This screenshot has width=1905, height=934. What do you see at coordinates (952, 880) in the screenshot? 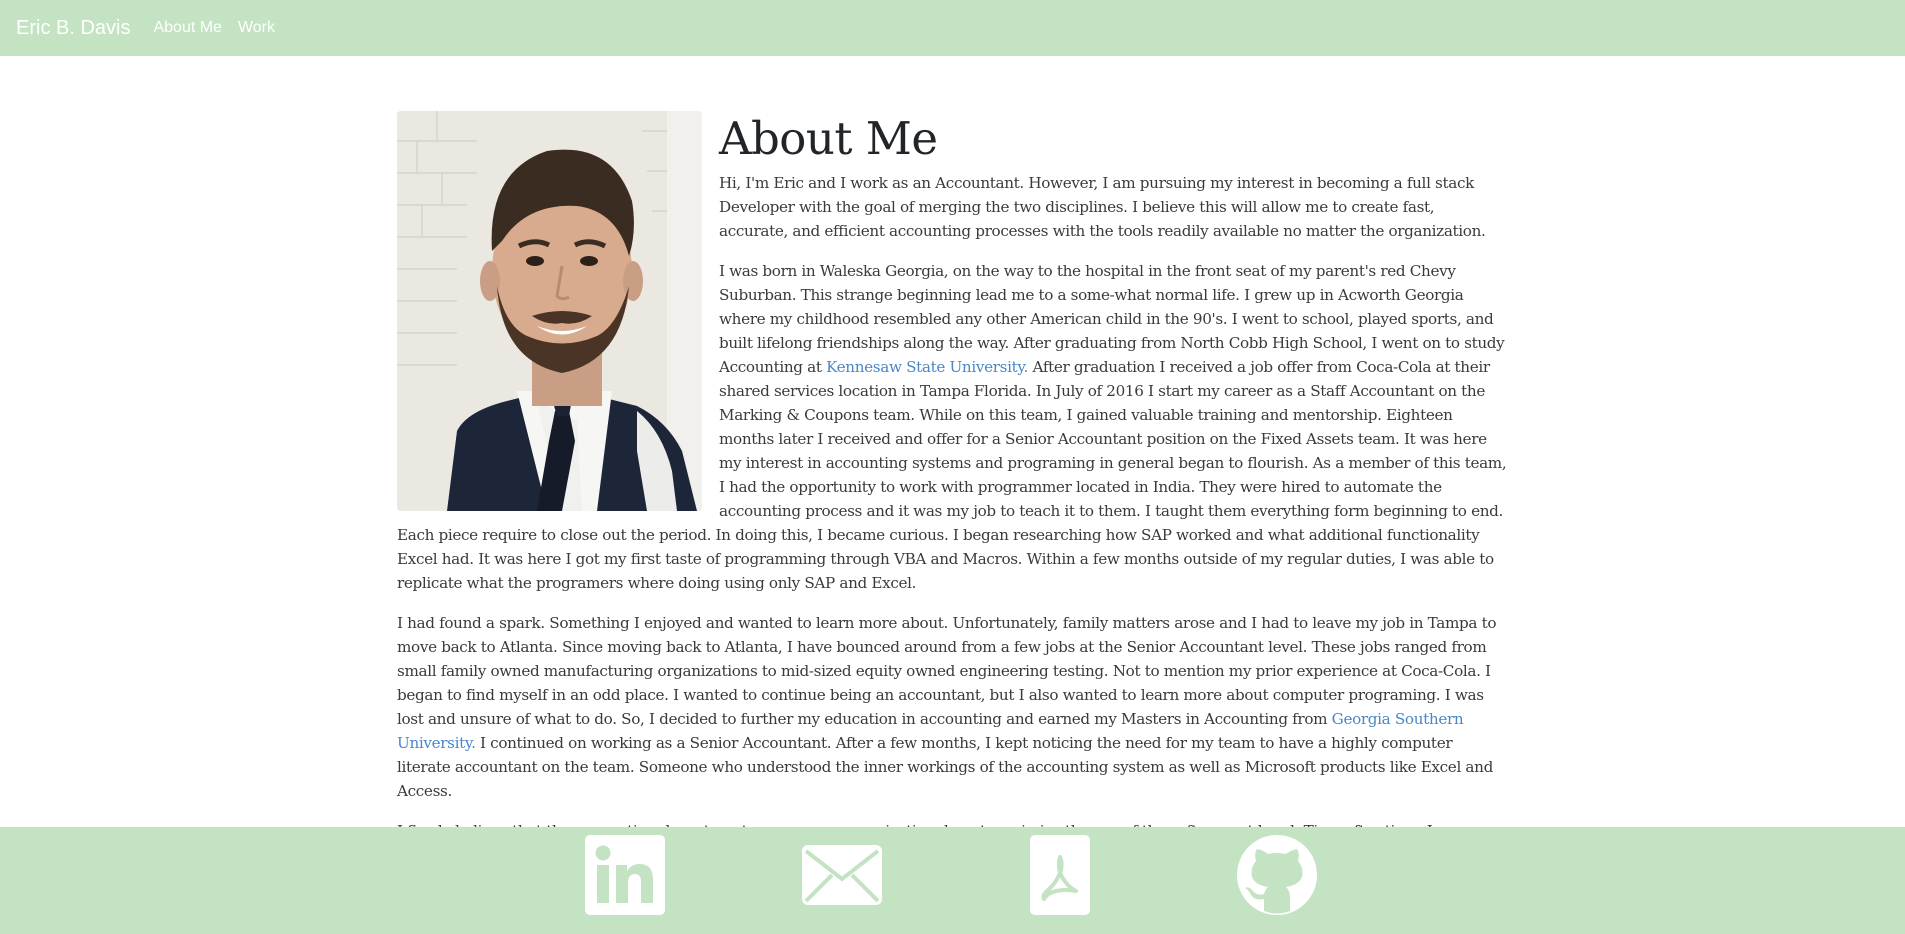
I see `footer` at bounding box center [952, 880].